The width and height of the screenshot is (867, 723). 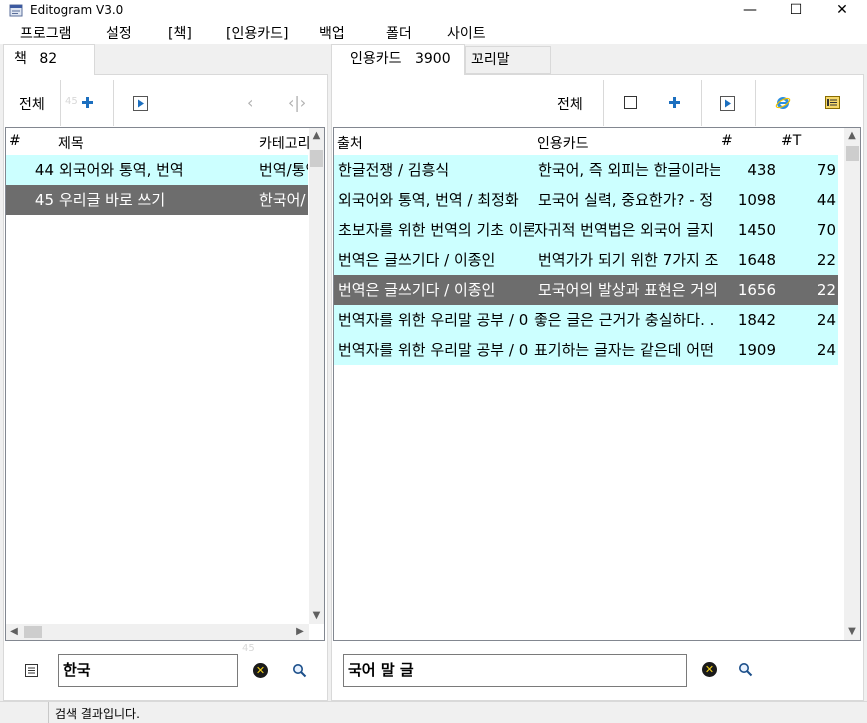 I want to click on add-book-icon, so click(x=87, y=102).